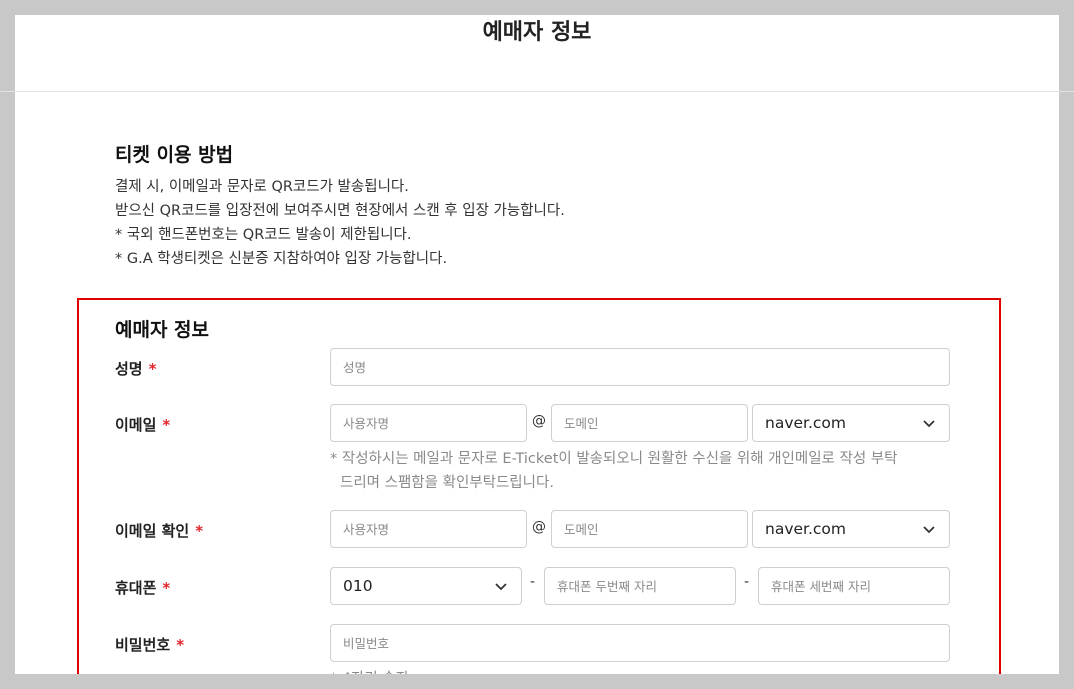 The image size is (1074, 689). I want to click on email-confirm-domain-select: naver.com, so click(851, 529).